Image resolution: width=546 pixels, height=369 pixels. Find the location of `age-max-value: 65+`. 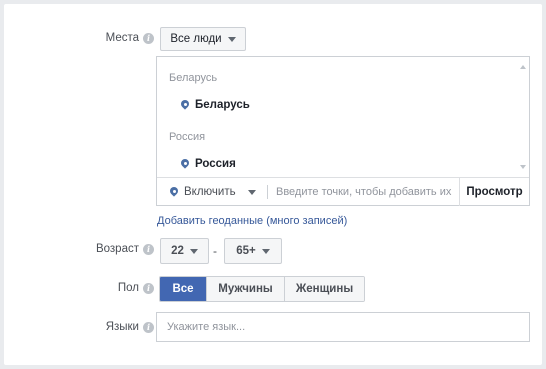

age-max-value: 65+ is located at coordinates (246, 251).